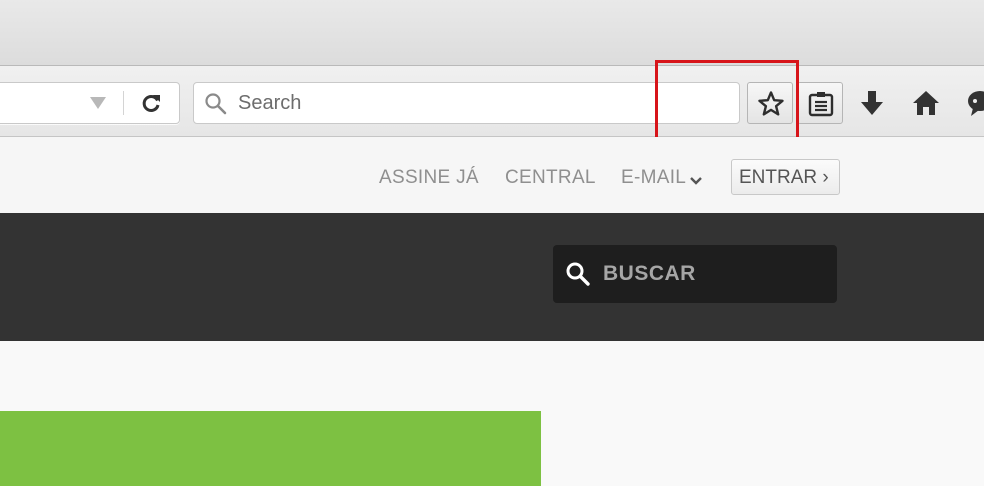  What do you see at coordinates (974, 103) in the screenshot?
I see `chat-icon` at bounding box center [974, 103].